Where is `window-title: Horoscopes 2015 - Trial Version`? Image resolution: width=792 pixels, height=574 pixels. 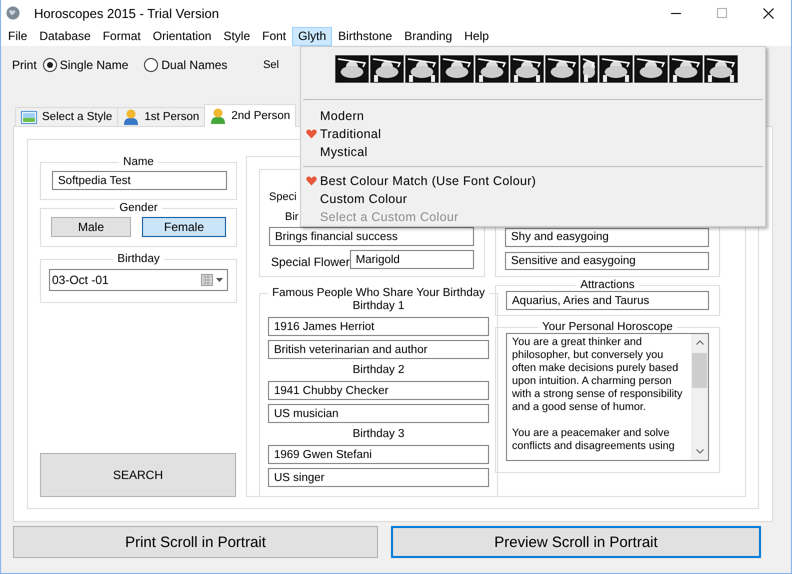
window-title: Horoscopes 2015 - Trial Version is located at coordinates (126, 13).